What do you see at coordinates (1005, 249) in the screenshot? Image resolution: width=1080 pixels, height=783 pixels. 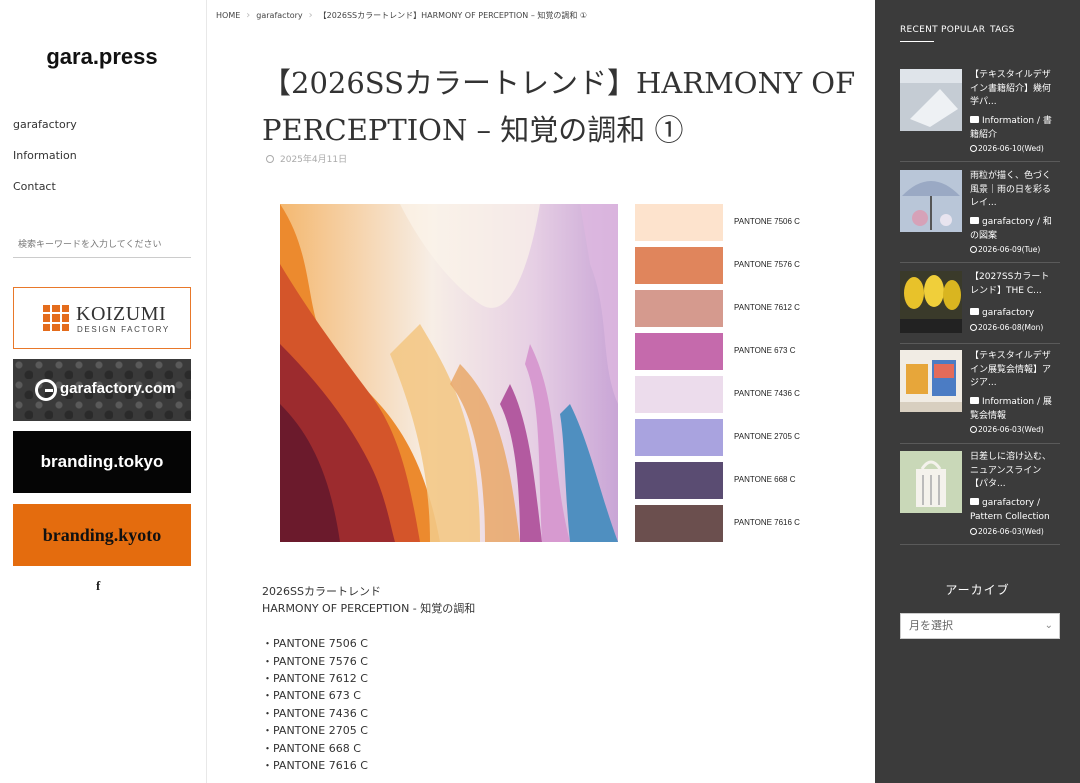 I see `post-date: 2026-06-09(Tue)` at bounding box center [1005, 249].